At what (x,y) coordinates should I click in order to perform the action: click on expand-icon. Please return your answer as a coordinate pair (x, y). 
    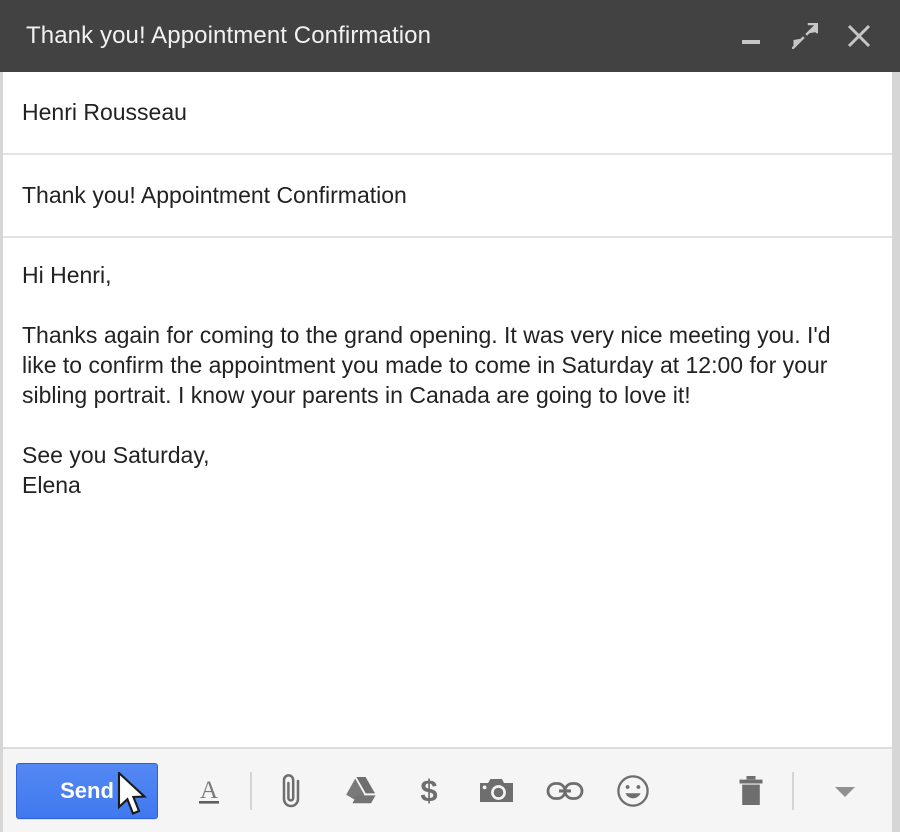
    Looking at the image, I should click on (805, 36).